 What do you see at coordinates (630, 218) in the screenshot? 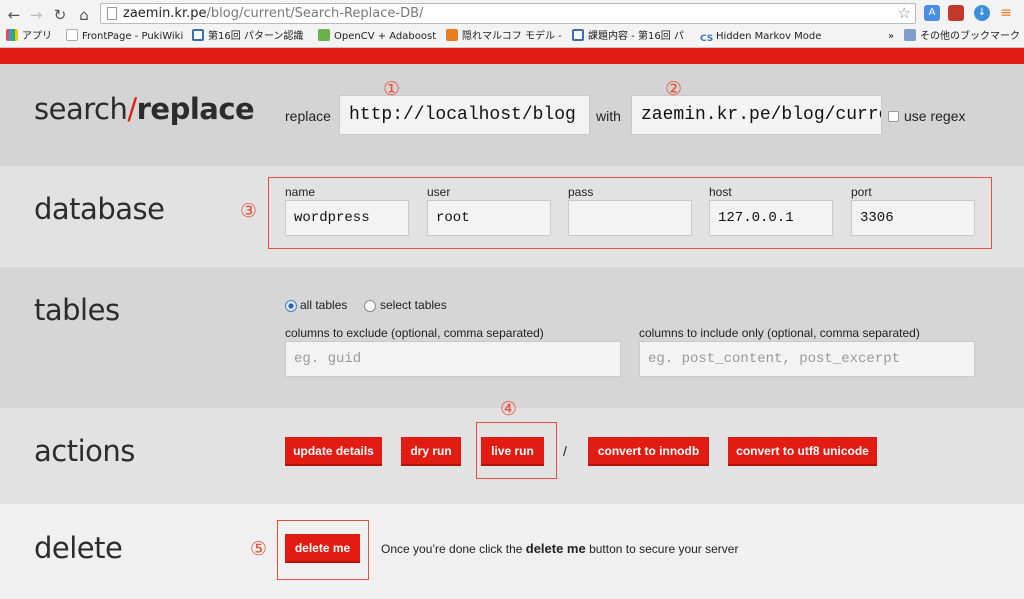
I see `db-pass-input` at bounding box center [630, 218].